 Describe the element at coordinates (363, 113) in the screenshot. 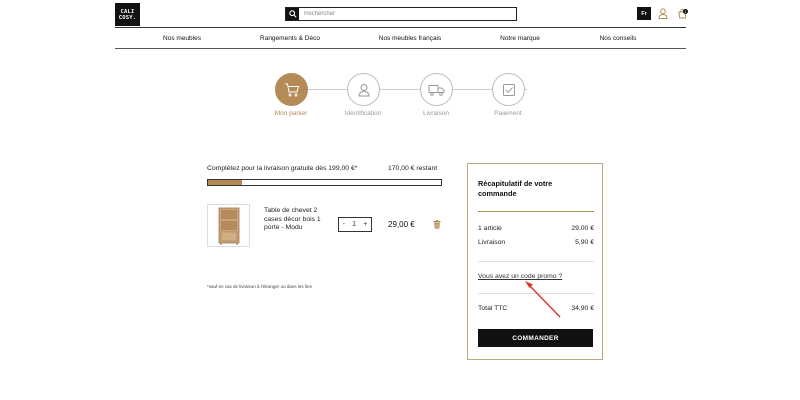

I see `step-label-identification: Identification` at that location.